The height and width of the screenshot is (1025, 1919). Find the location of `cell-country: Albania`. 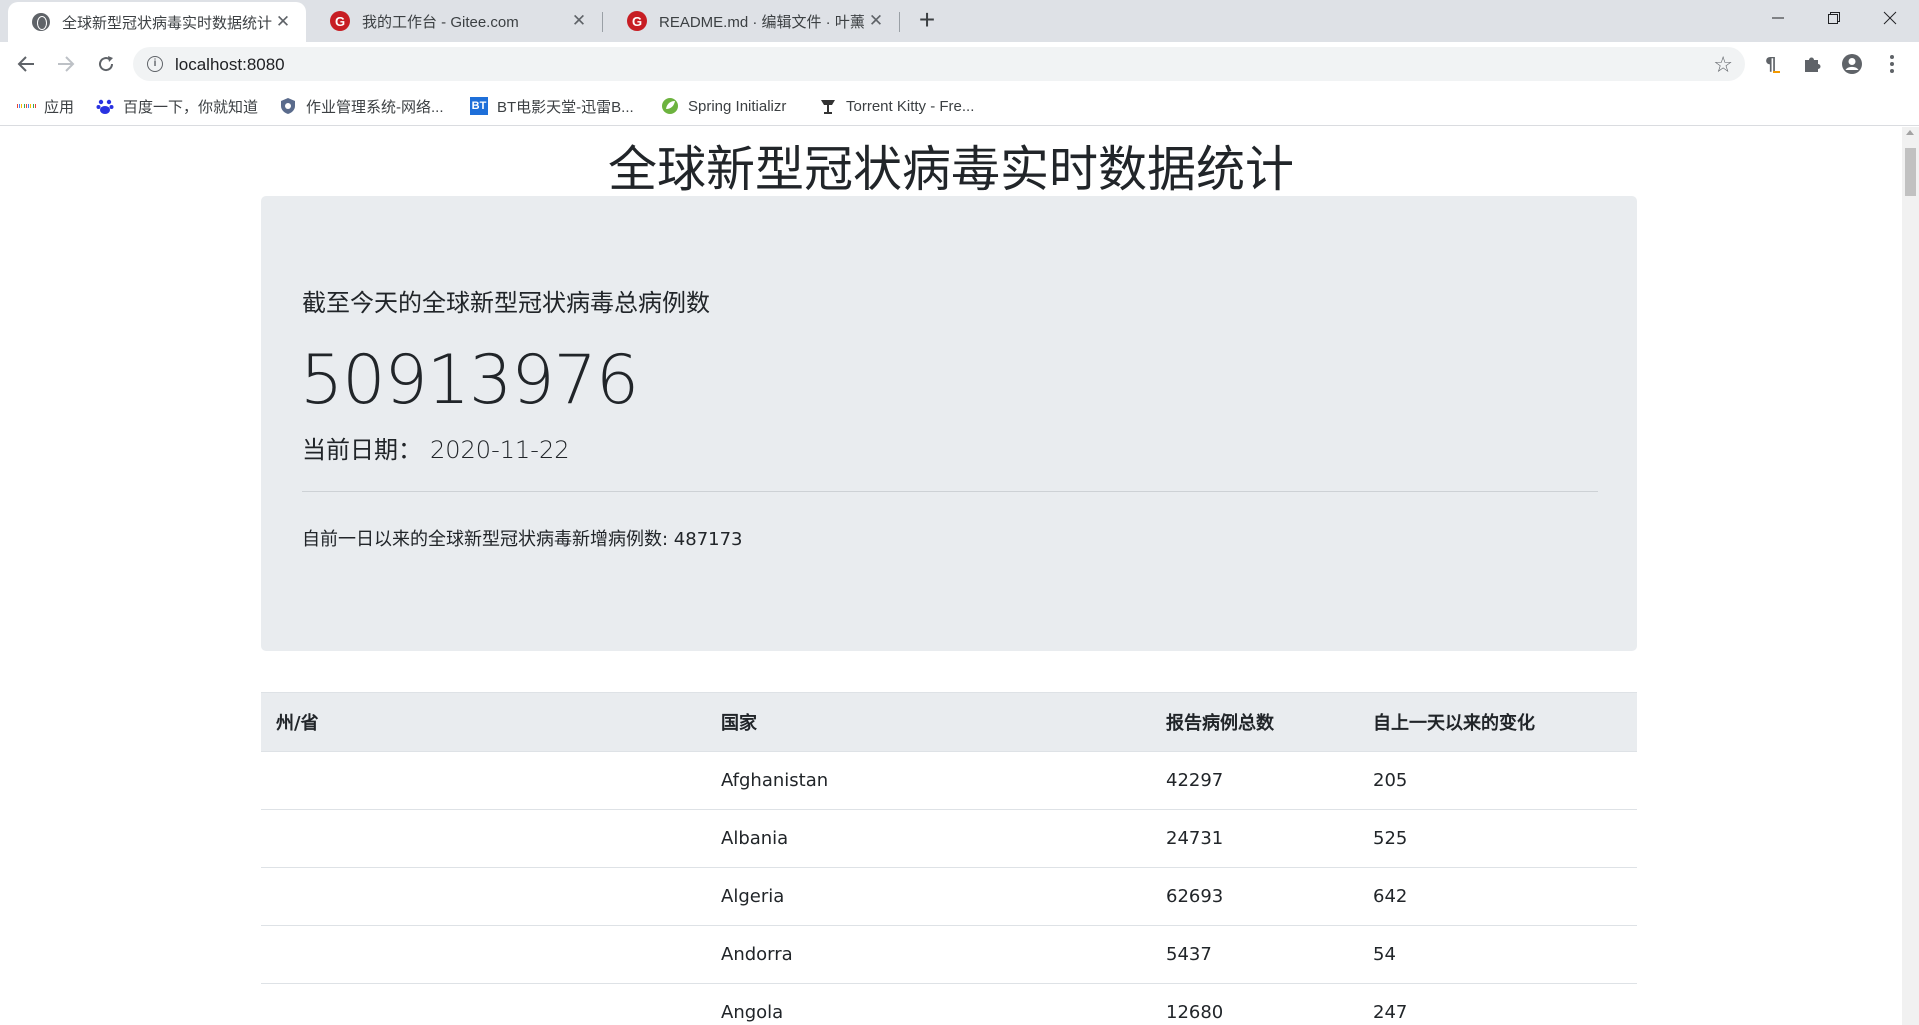

cell-country: Albania is located at coordinates (928, 838).